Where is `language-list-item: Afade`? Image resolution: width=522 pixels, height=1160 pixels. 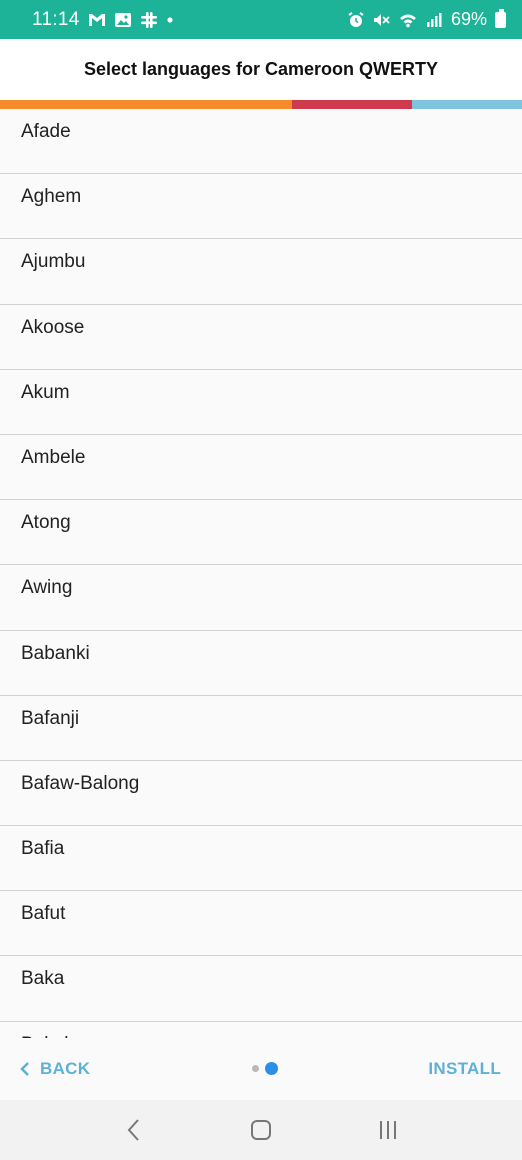 language-list-item: Afade is located at coordinates (261, 142).